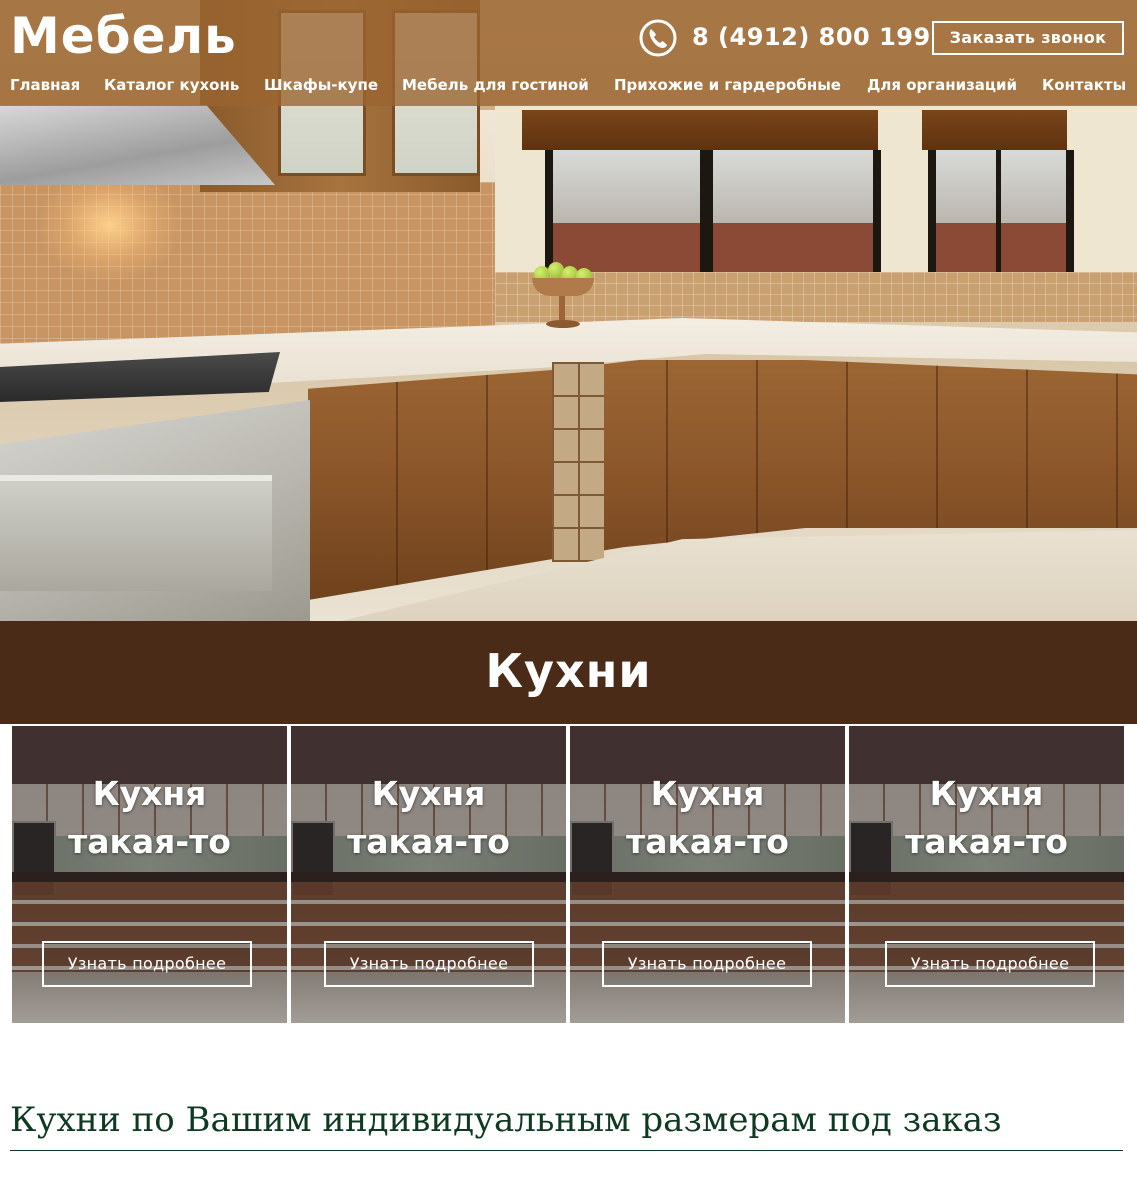  Describe the element at coordinates (1028, 38) in the screenshot. I see `order-callback-button: Заказать звонок` at that location.